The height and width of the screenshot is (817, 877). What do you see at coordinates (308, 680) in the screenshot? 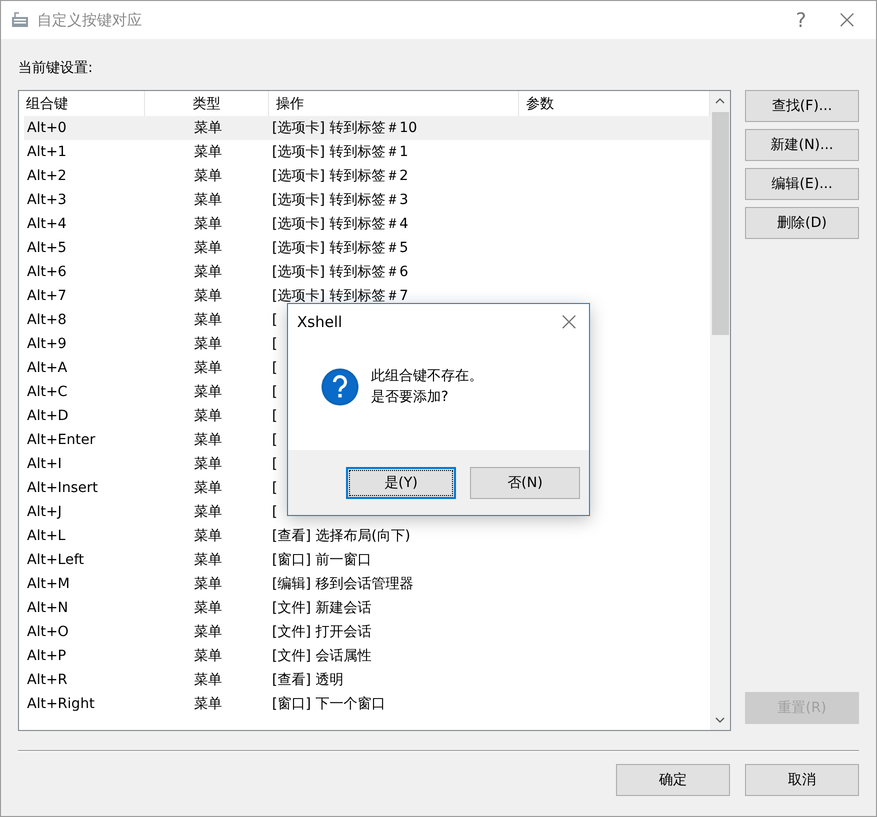
I see `action-cell: [查看] 透明` at bounding box center [308, 680].